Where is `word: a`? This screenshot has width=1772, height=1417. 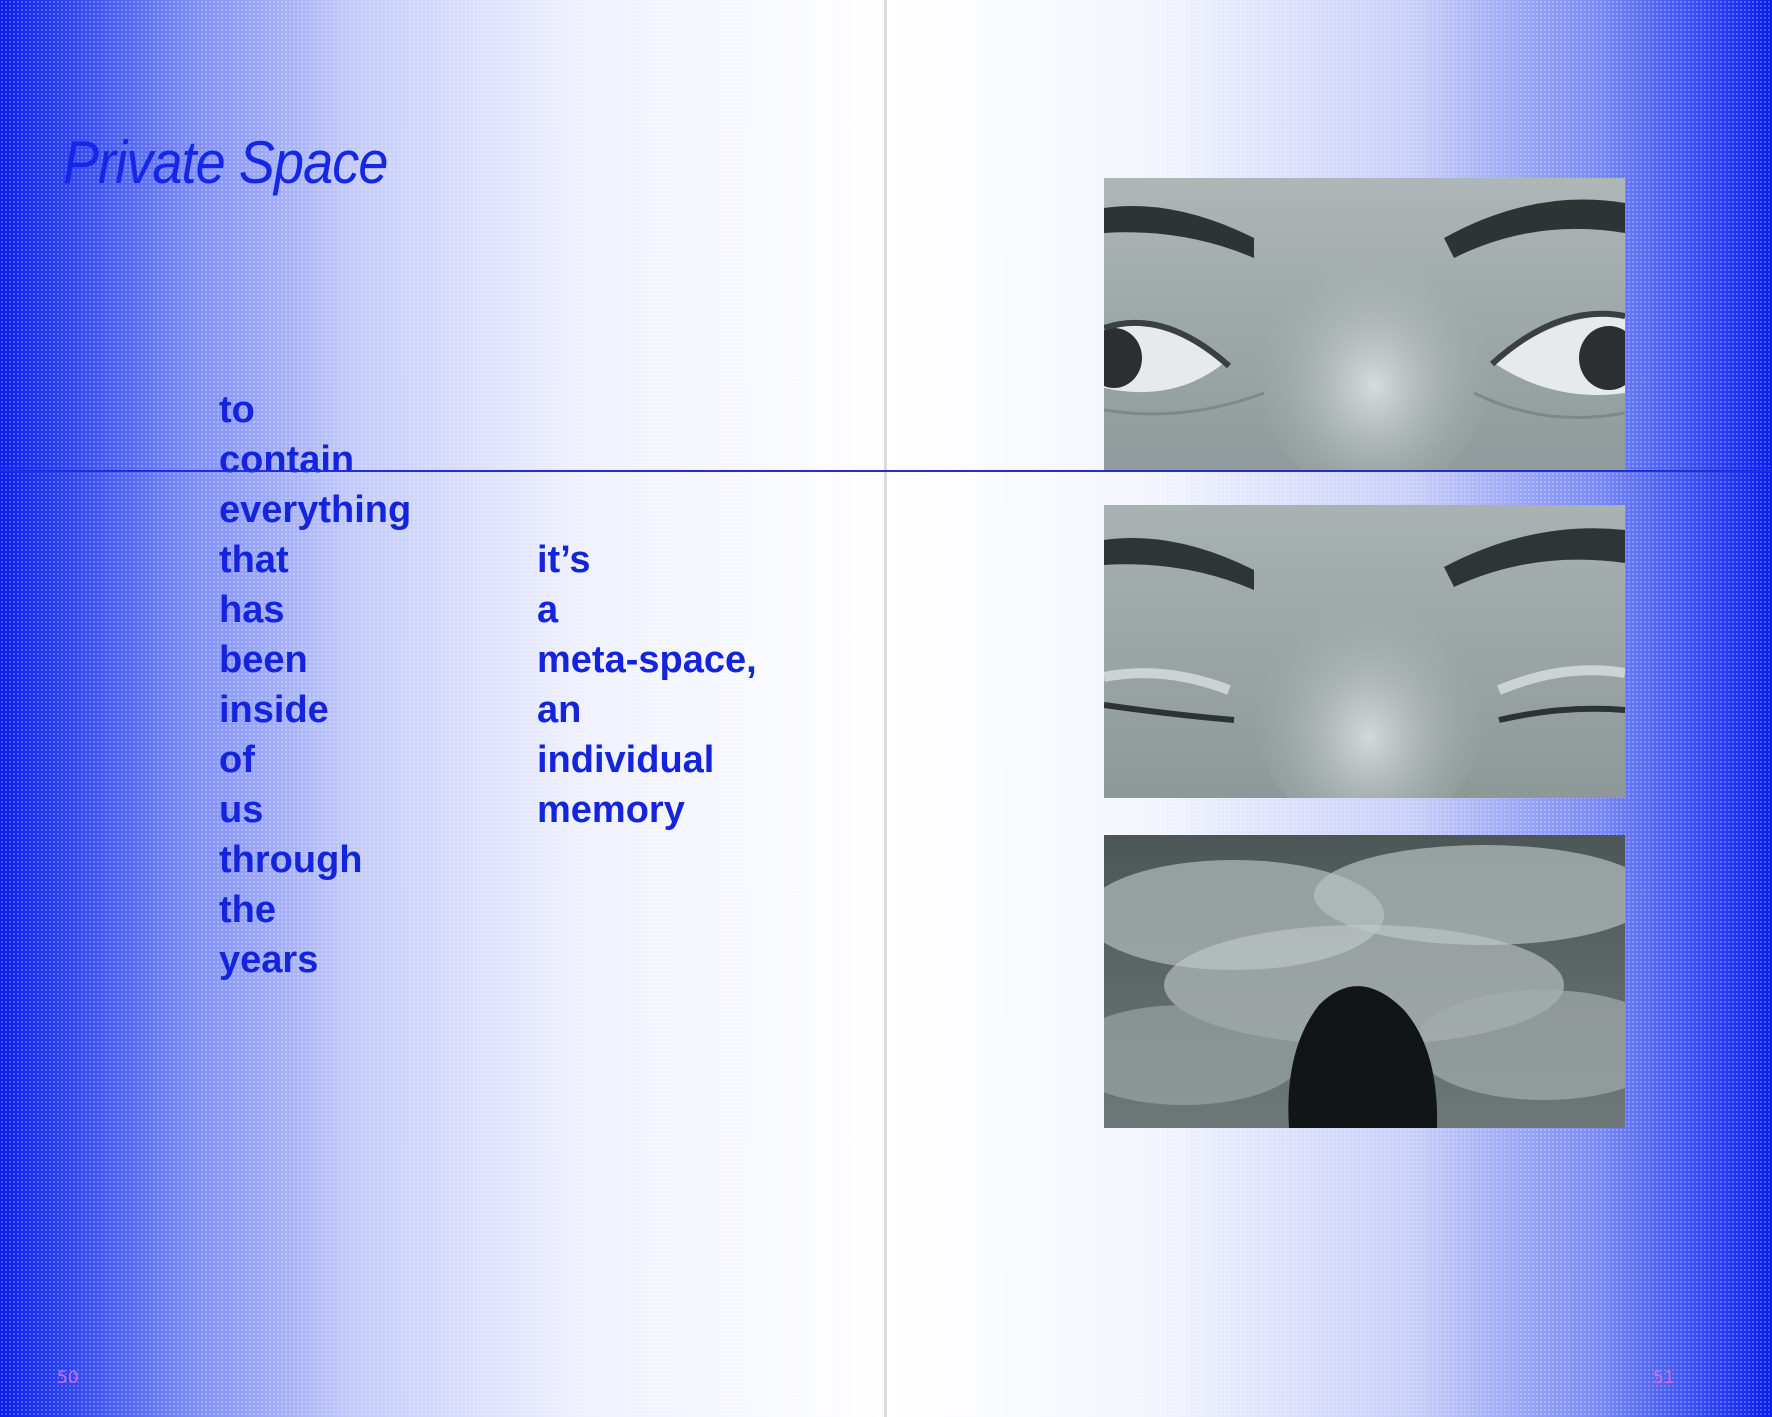 word: a is located at coordinates (548, 610).